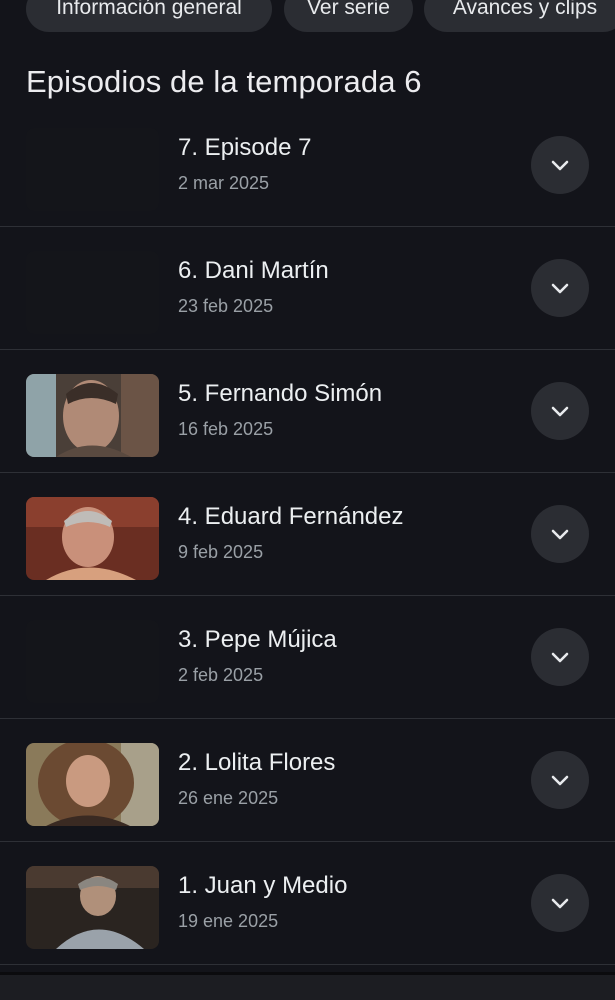 The width and height of the screenshot is (615, 1000). I want to click on chip-label: Ver serie, so click(348, 9).